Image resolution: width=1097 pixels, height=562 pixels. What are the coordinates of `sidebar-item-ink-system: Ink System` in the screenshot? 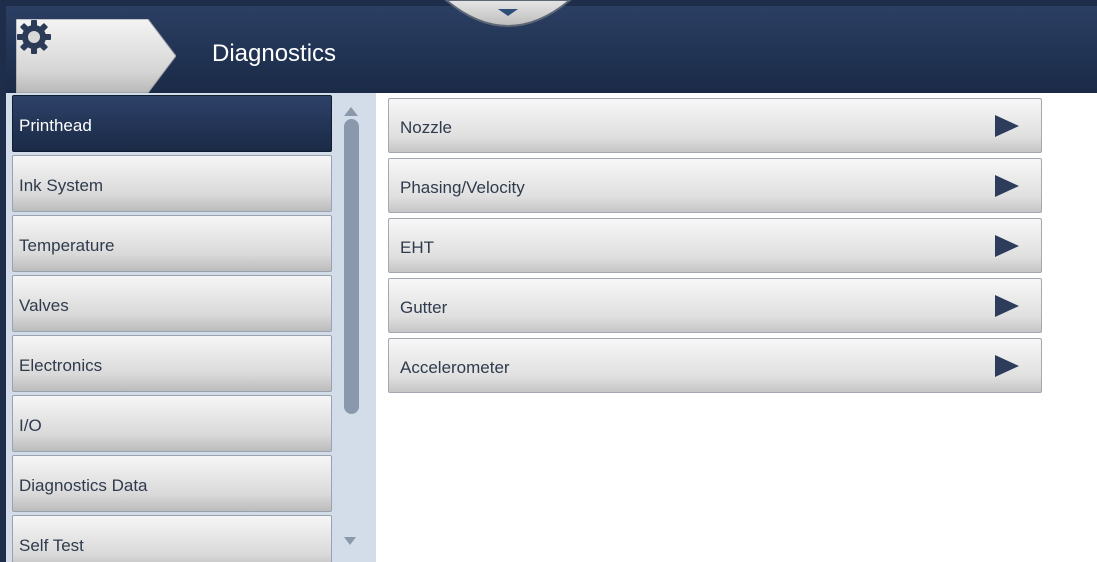 It's located at (172, 183).